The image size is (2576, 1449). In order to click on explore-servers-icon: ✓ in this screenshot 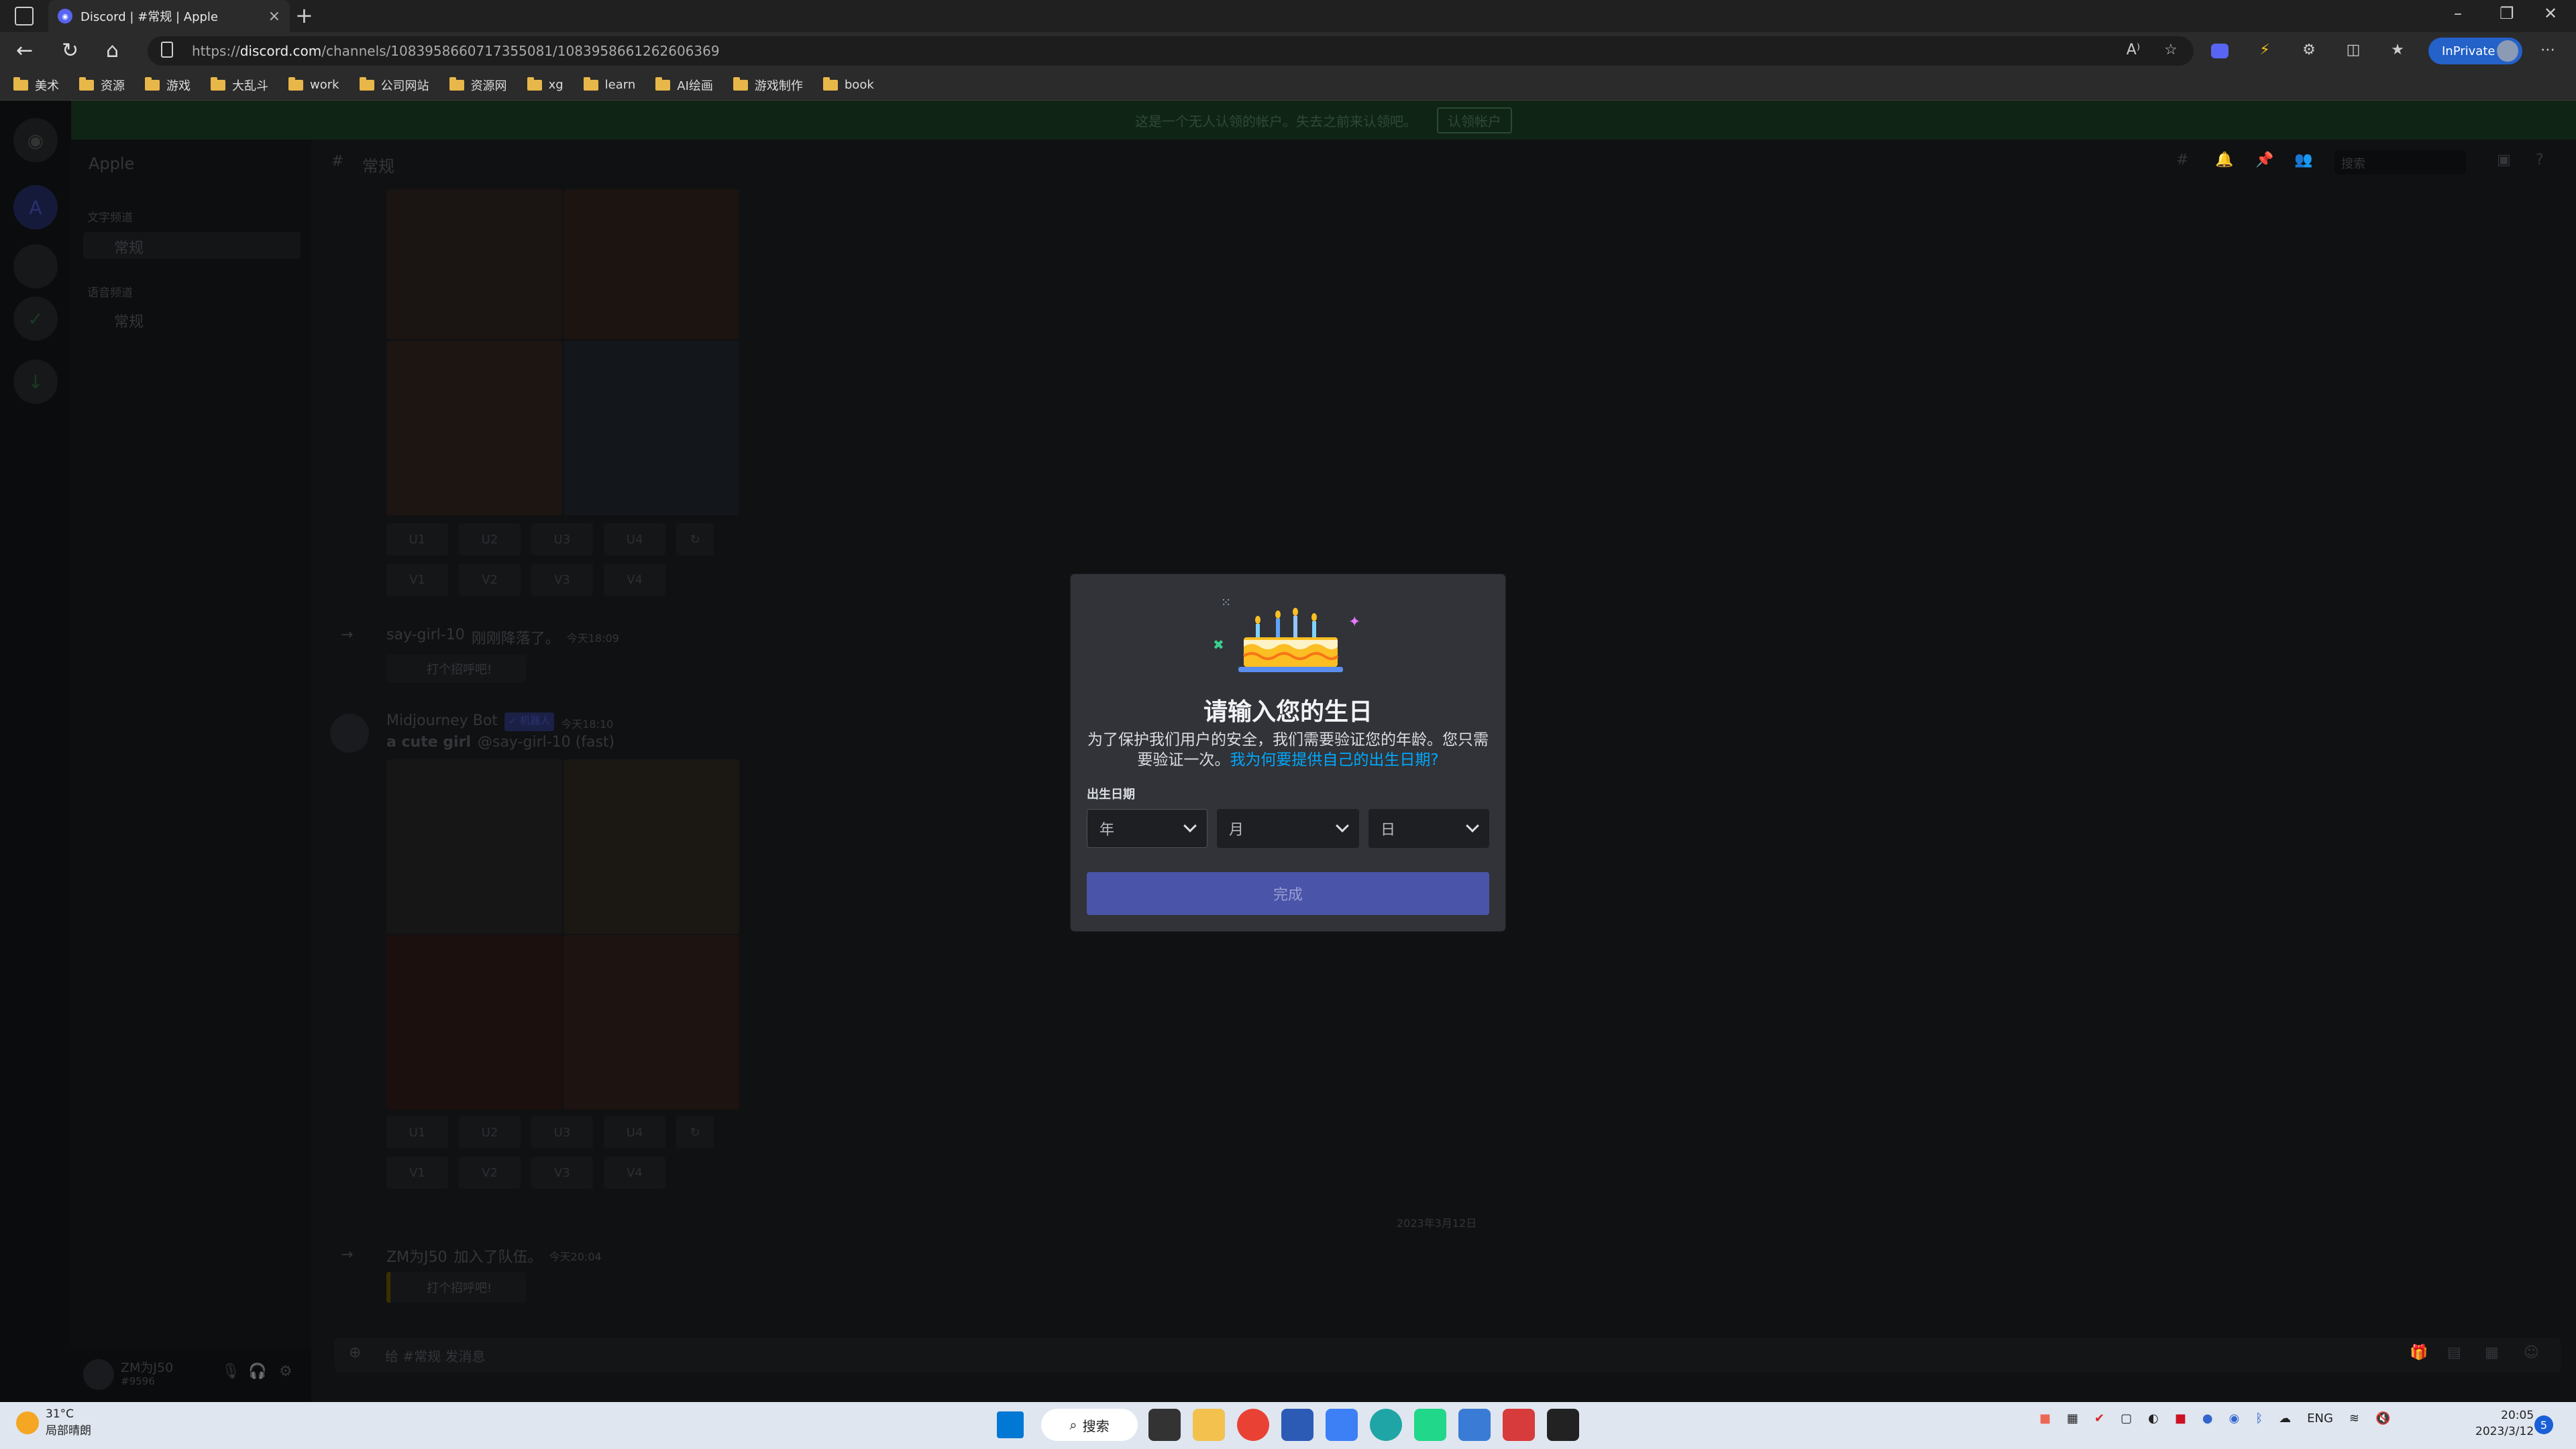, I will do `click(35, 319)`.